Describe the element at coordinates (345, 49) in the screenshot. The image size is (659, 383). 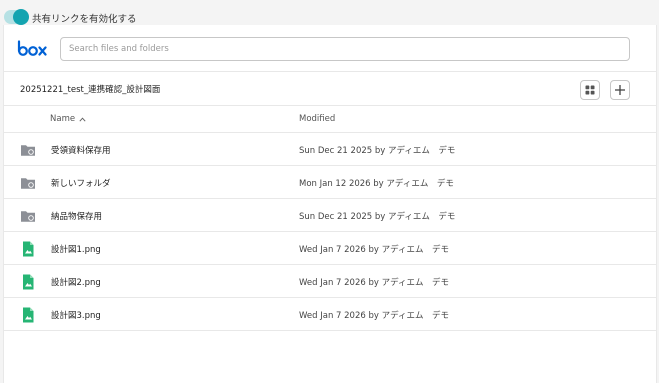
I see `search-input` at that location.